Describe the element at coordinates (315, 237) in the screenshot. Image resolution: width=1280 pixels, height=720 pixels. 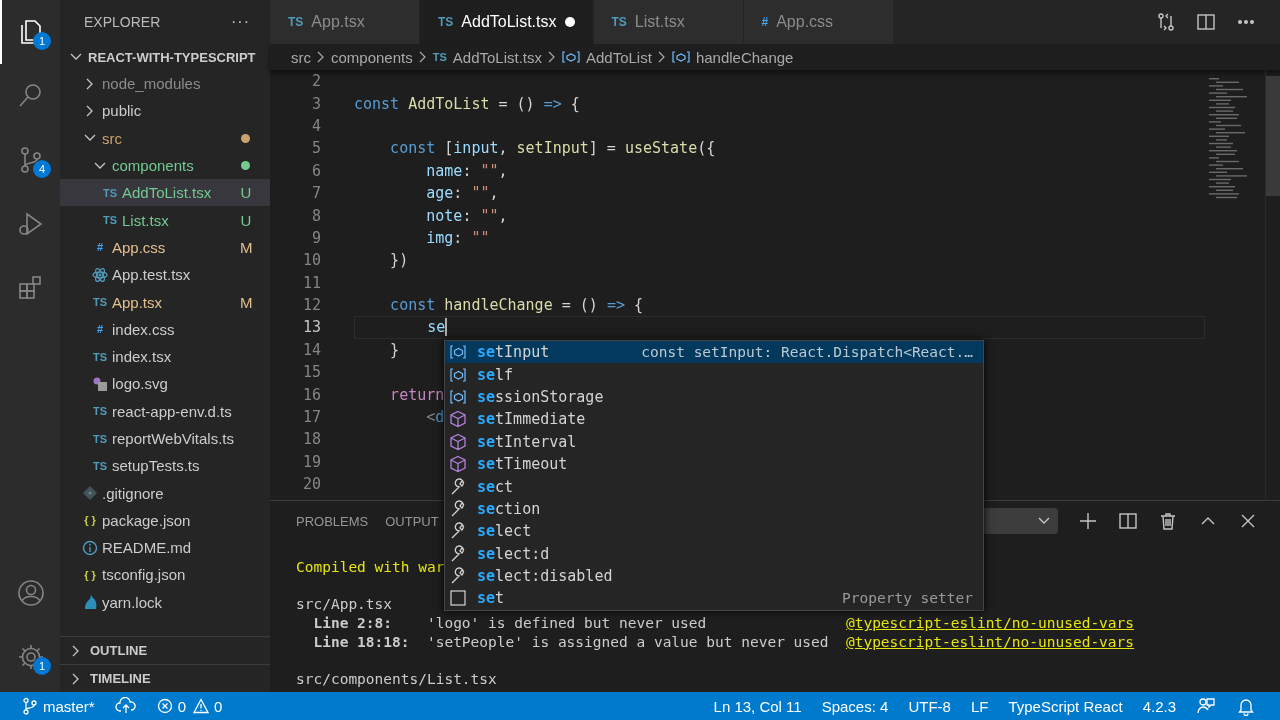
I see `line-number: 9` at that location.